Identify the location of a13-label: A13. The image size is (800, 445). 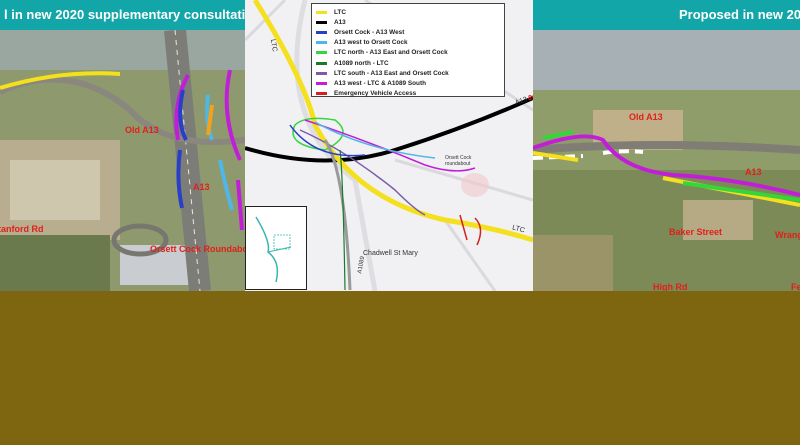
(201, 187).